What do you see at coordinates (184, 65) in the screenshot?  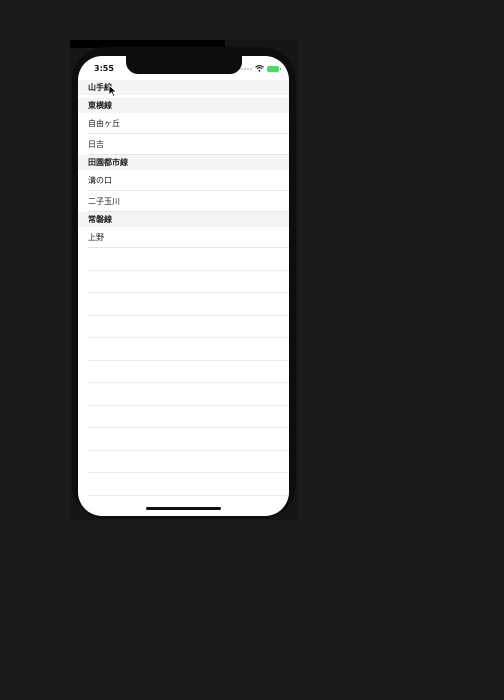 I see `device-notch` at bounding box center [184, 65].